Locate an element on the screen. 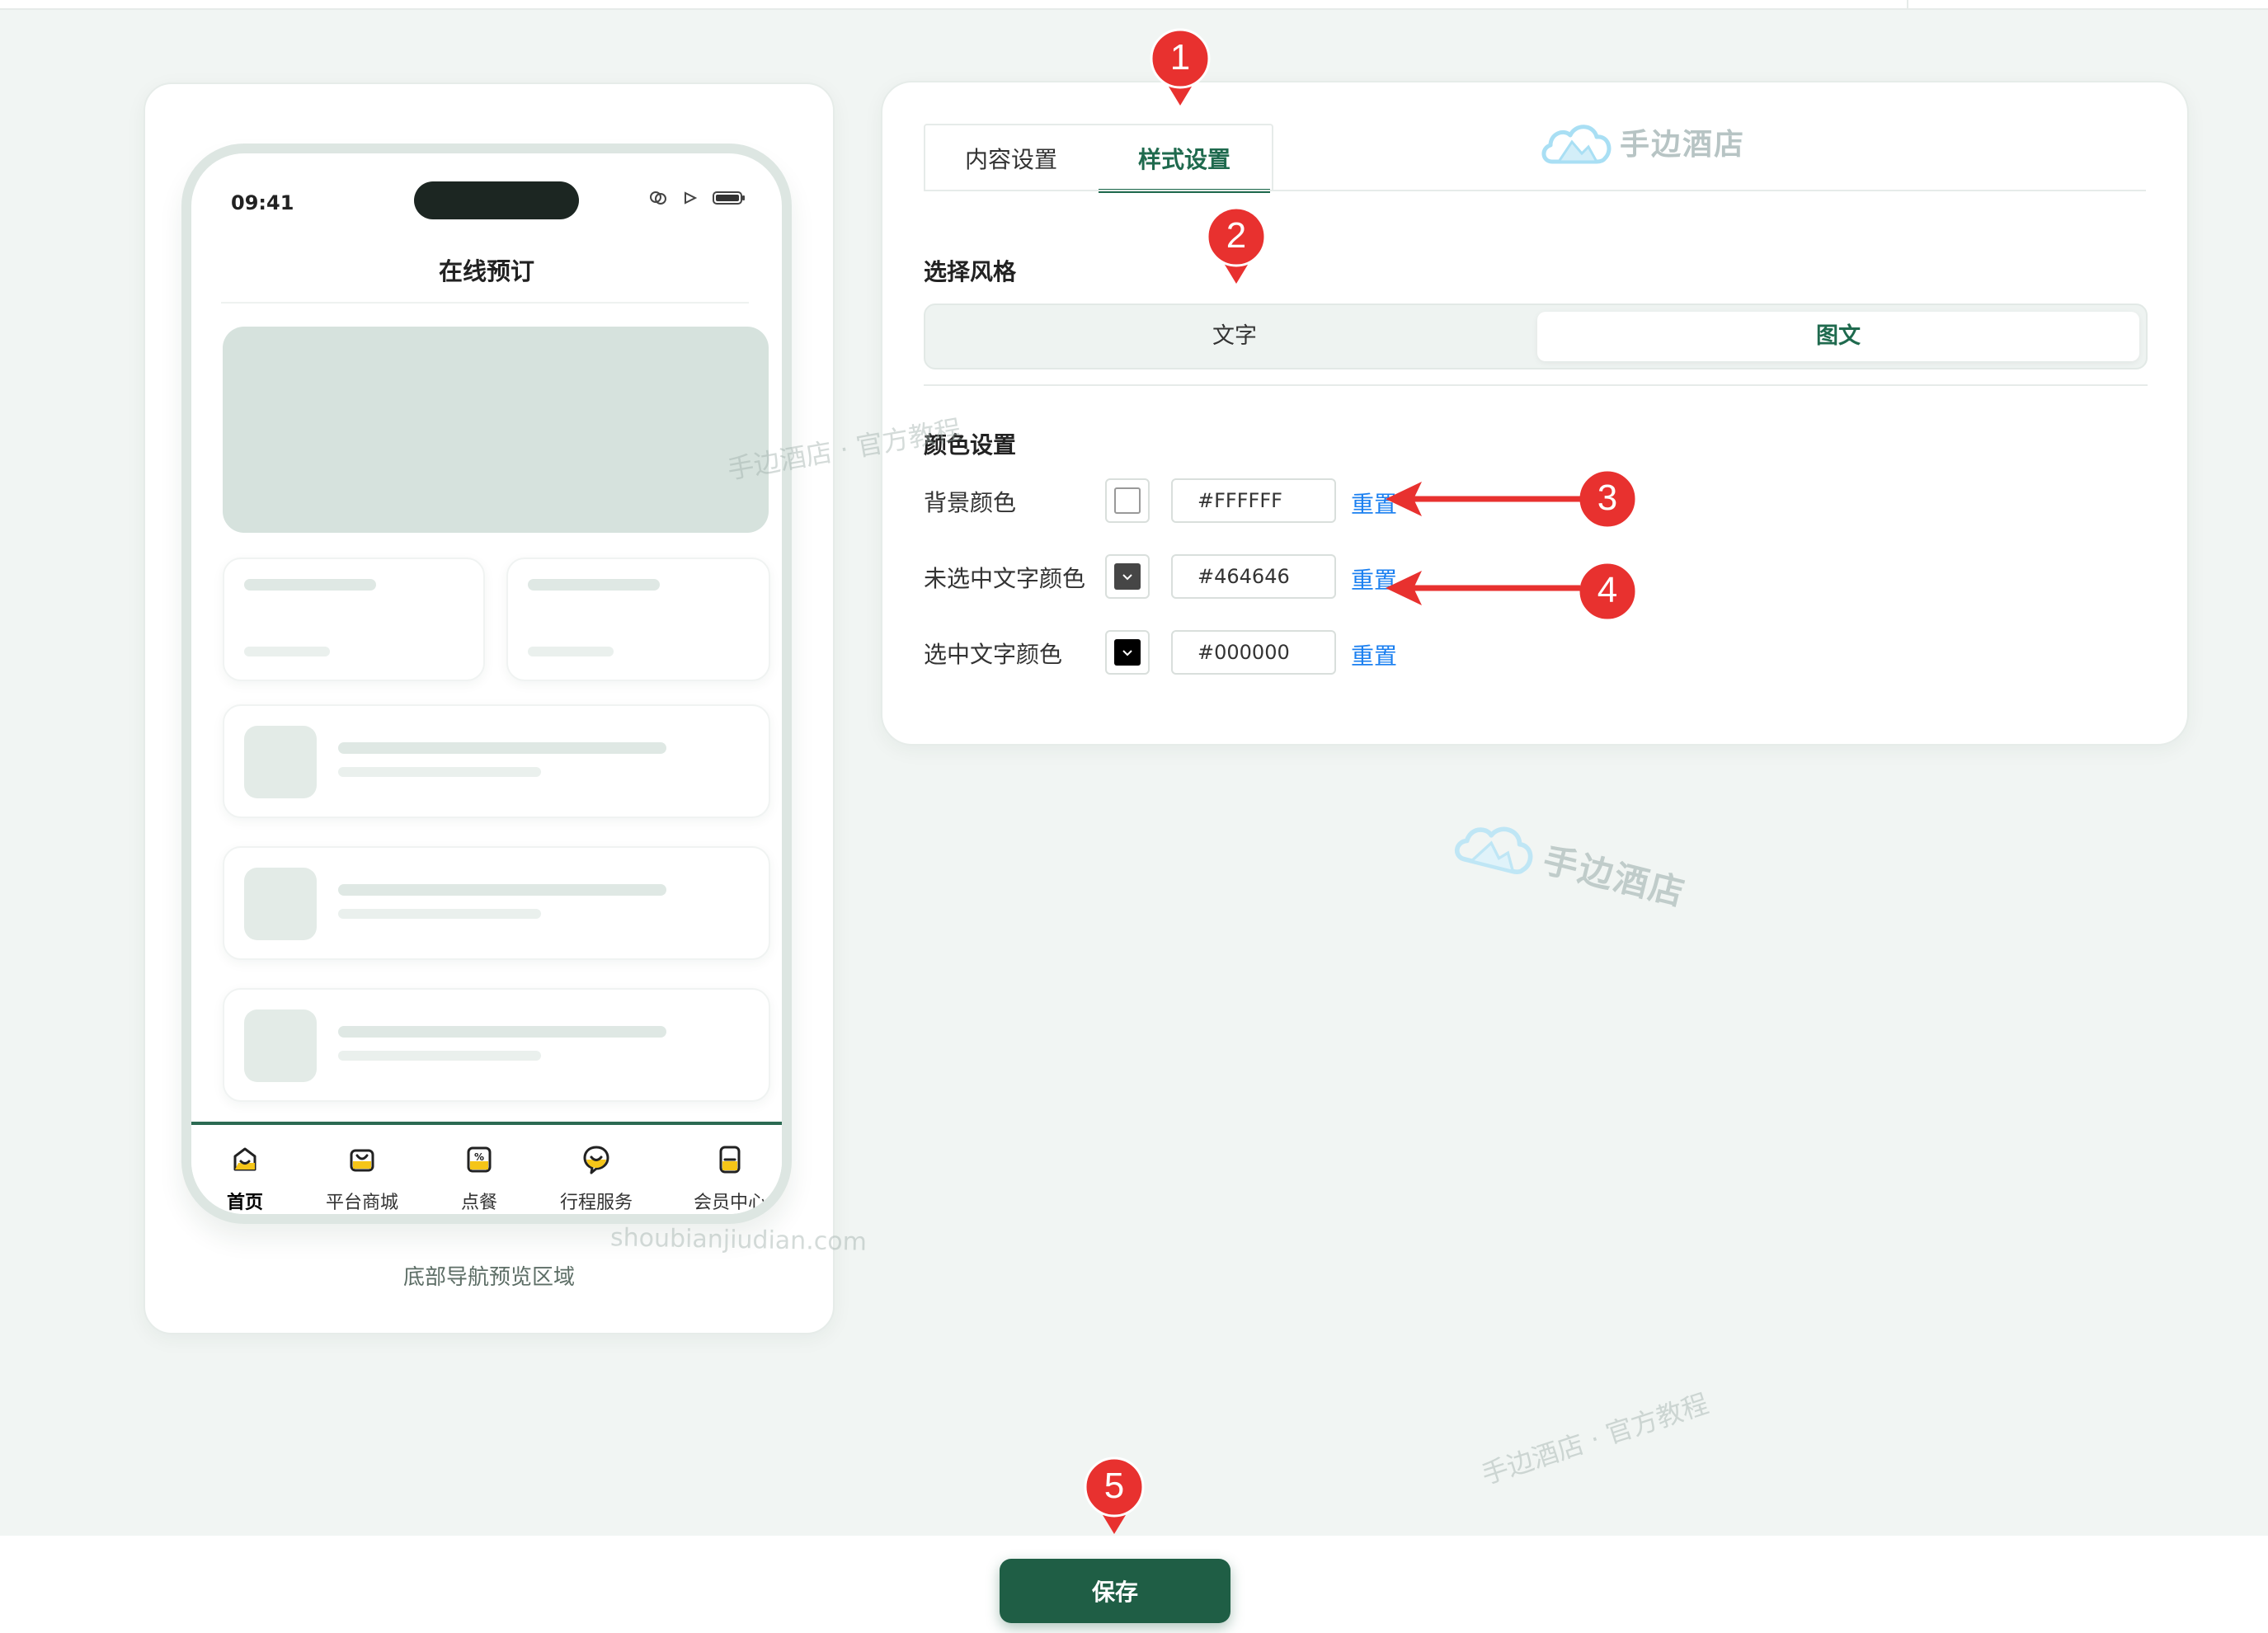 The width and height of the screenshot is (2268, 1633). tab-label: 行程服务 is located at coordinates (596, 1203).